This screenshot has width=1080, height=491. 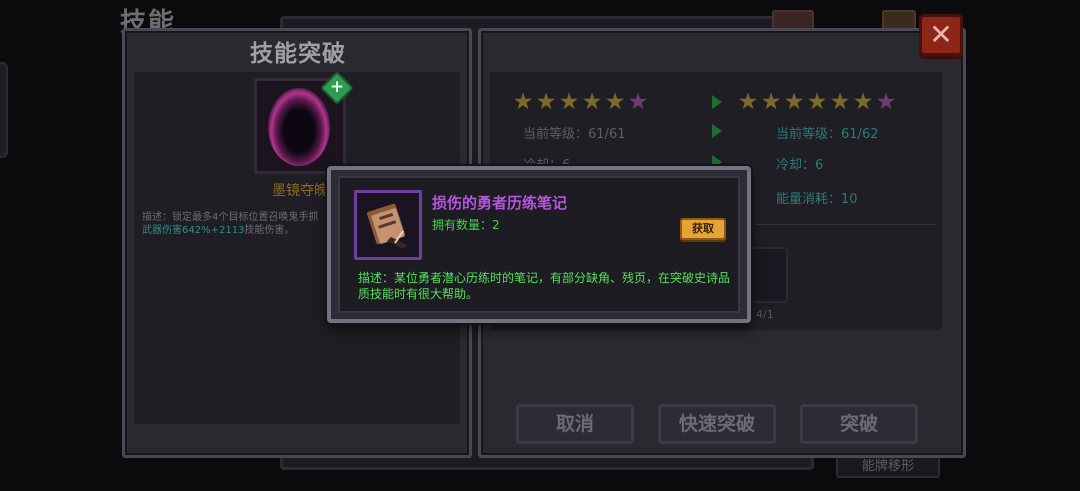 What do you see at coordinates (796, 165) in the screenshot?
I see `next-cooldown-label: 冷却：` at bounding box center [796, 165].